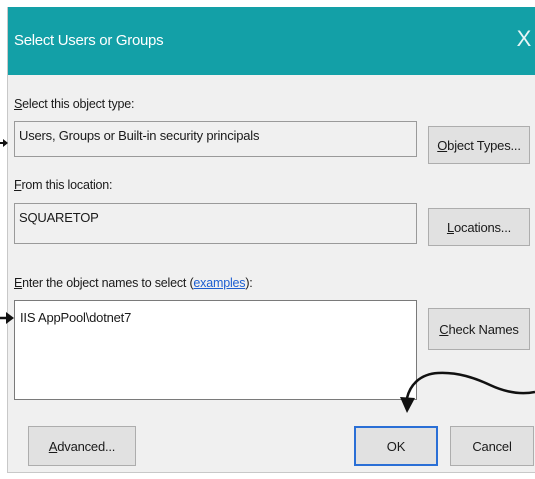 The image size is (535, 479). What do you see at coordinates (219, 283) in the screenshot?
I see `examples-link: examples` at bounding box center [219, 283].